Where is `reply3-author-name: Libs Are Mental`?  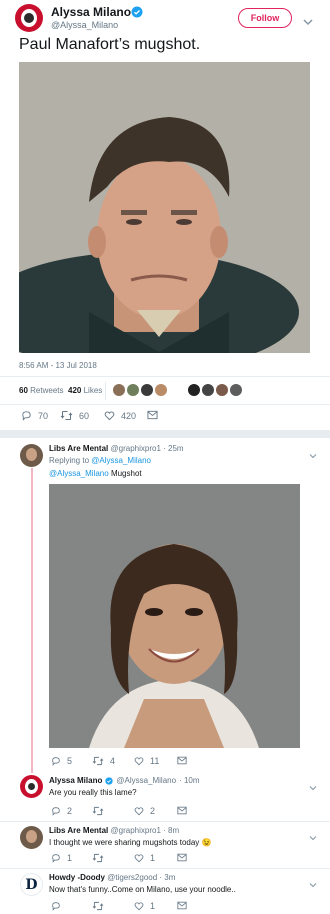
reply3-author-name: Libs Are Mental is located at coordinates (78, 830).